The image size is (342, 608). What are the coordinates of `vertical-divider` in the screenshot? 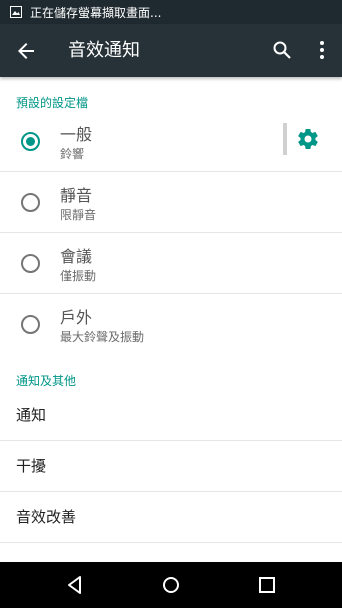 It's located at (285, 139).